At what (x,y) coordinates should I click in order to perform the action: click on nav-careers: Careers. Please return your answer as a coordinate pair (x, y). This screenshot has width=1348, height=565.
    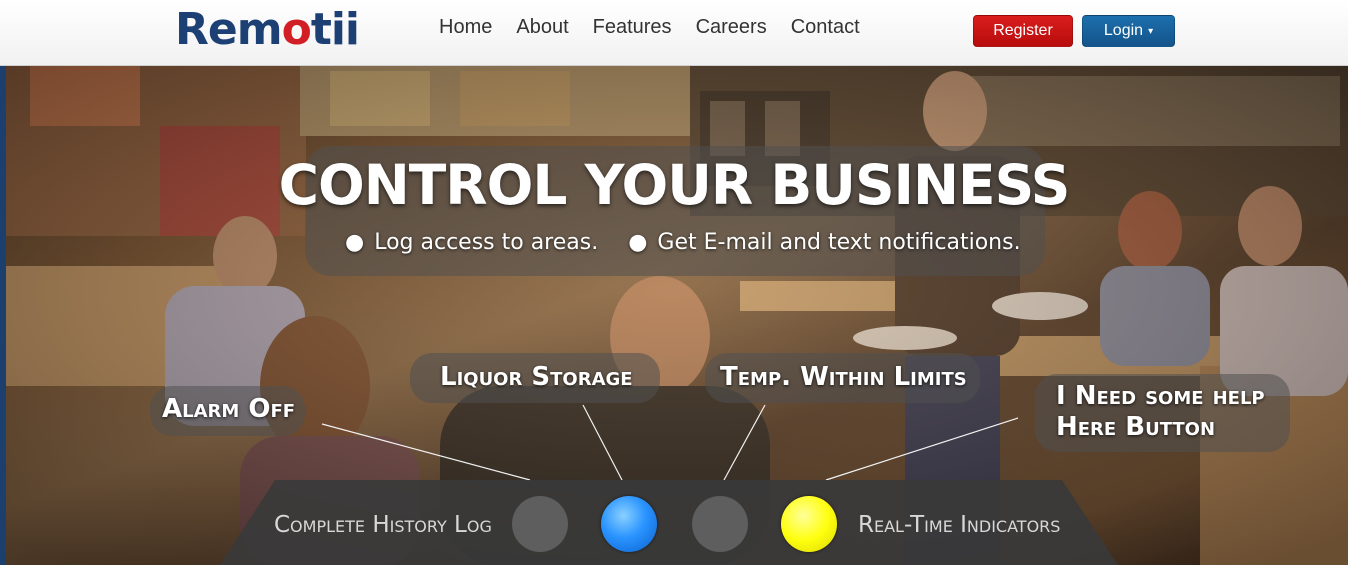
    Looking at the image, I should click on (731, 27).